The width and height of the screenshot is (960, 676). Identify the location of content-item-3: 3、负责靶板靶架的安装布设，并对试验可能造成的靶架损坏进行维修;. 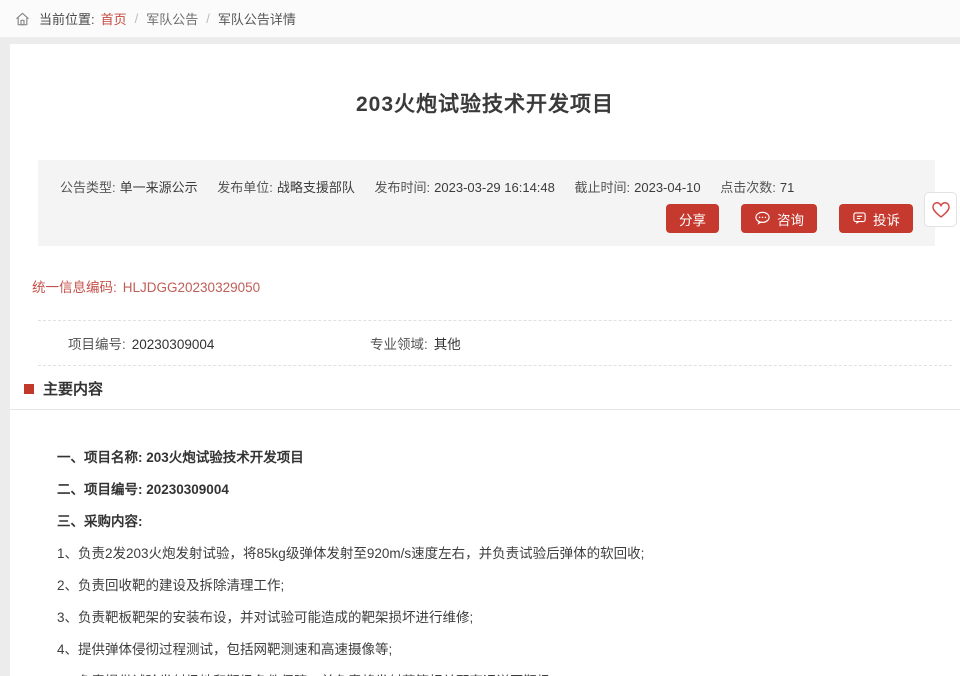
(265, 617).